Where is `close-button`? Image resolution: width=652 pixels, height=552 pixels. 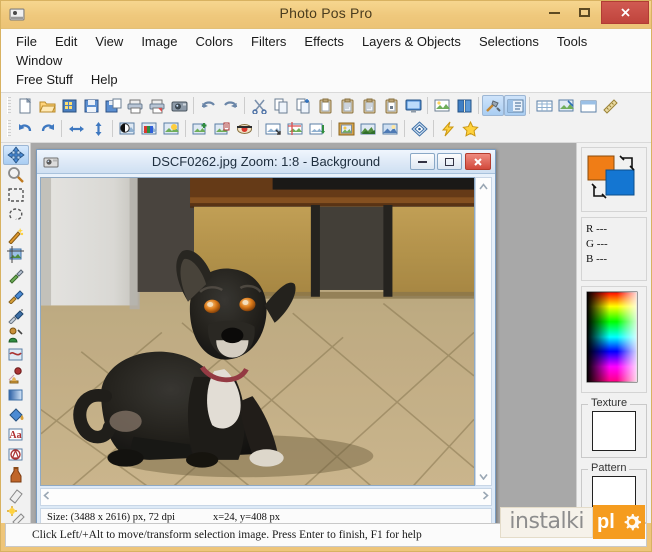 close-button is located at coordinates (625, 12).